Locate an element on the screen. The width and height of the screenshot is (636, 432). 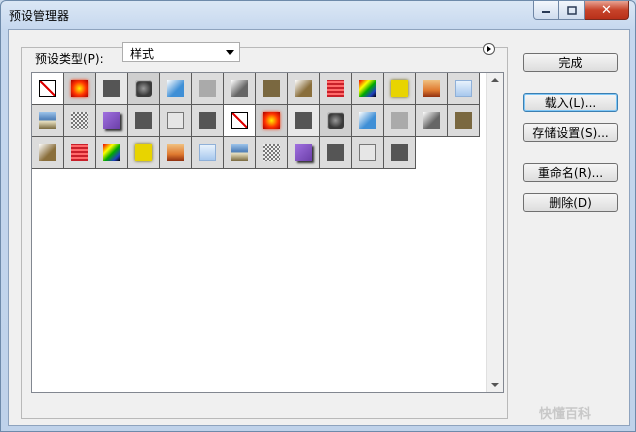
vertical-scrollbar is located at coordinates (494, 232).